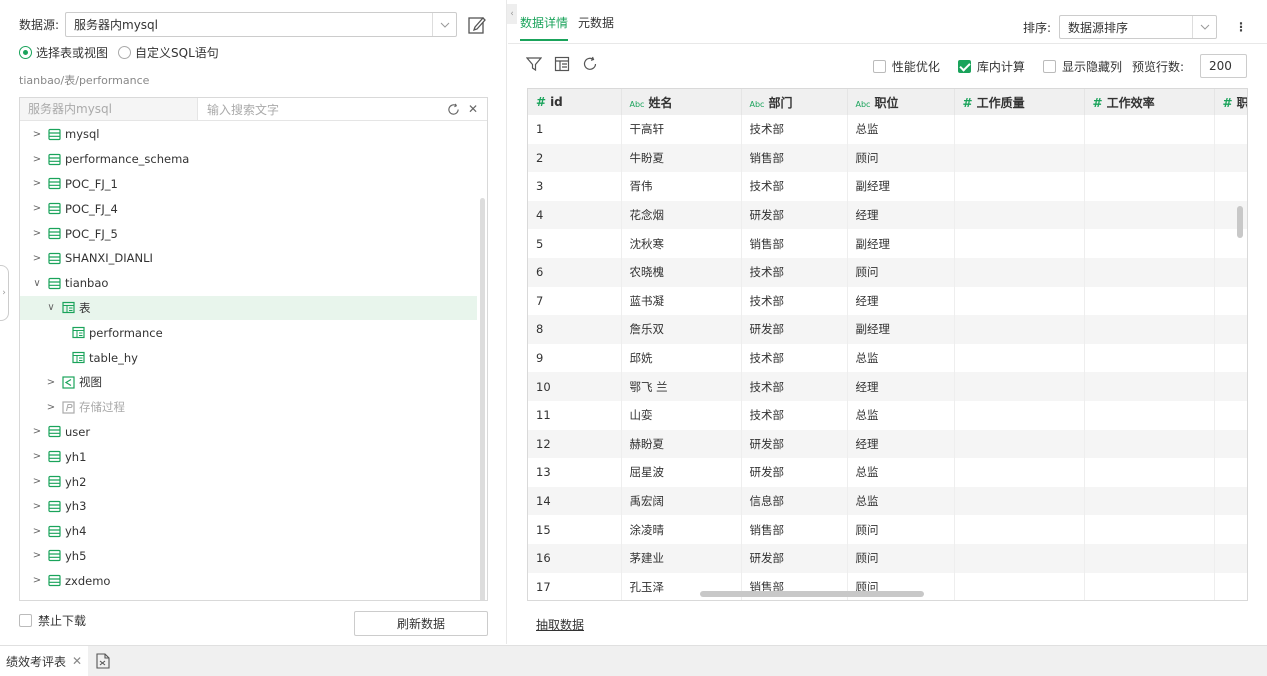  Describe the element at coordinates (54, 506) in the screenshot. I see `database-icon` at that location.